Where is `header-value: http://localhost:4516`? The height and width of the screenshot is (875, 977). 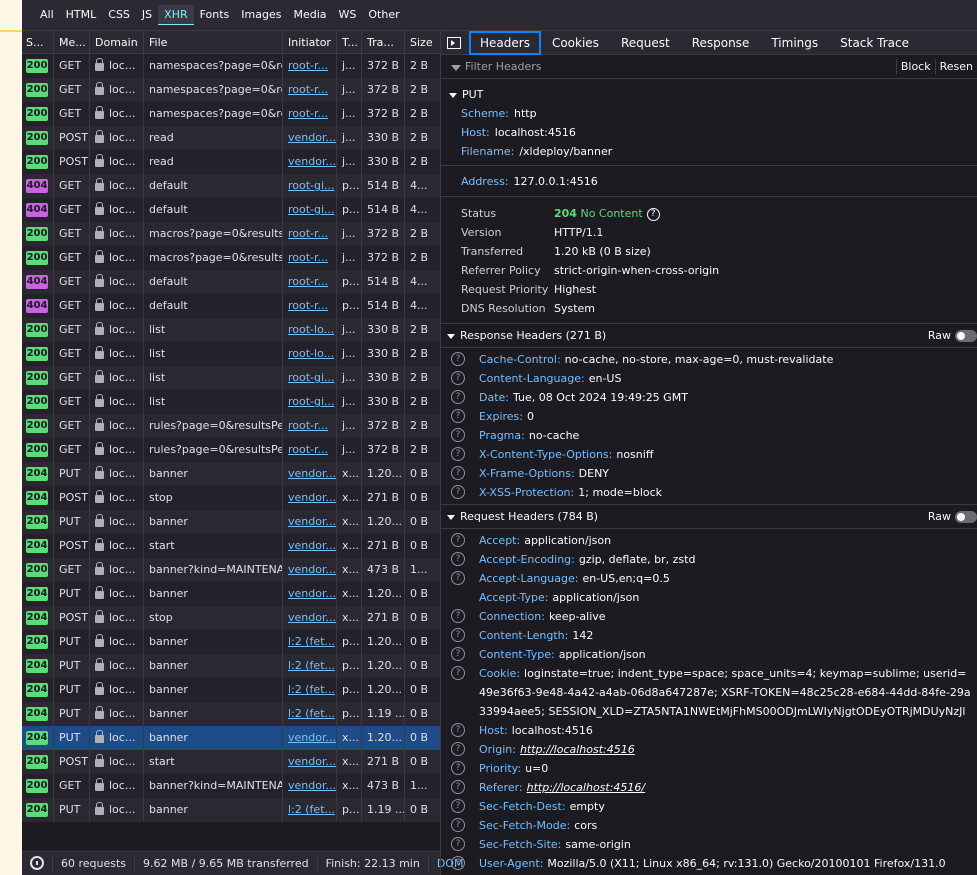 header-value: http://localhost:4516 is located at coordinates (577, 749).